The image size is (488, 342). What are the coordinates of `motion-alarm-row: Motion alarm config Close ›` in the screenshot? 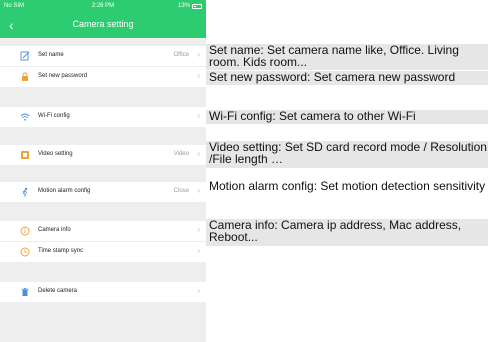 It's located at (103, 192).